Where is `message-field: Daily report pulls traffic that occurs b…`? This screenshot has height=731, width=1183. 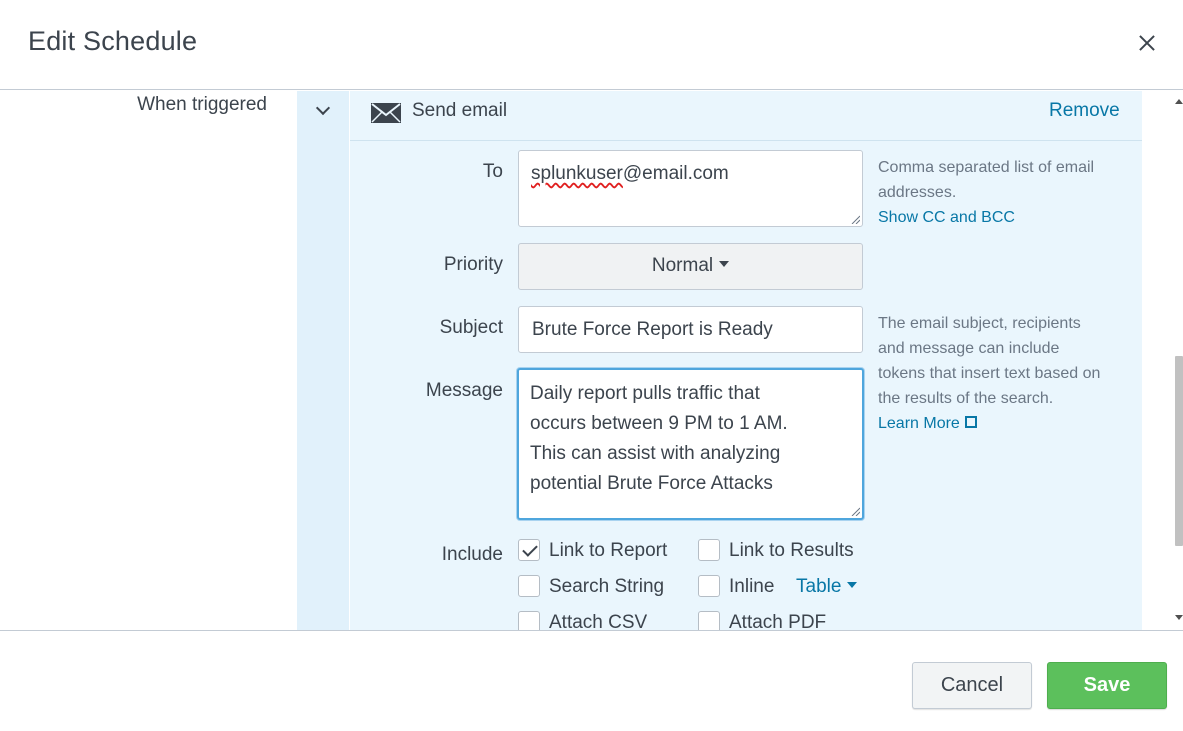 message-field: Daily report pulls traffic that occurs b… is located at coordinates (690, 444).